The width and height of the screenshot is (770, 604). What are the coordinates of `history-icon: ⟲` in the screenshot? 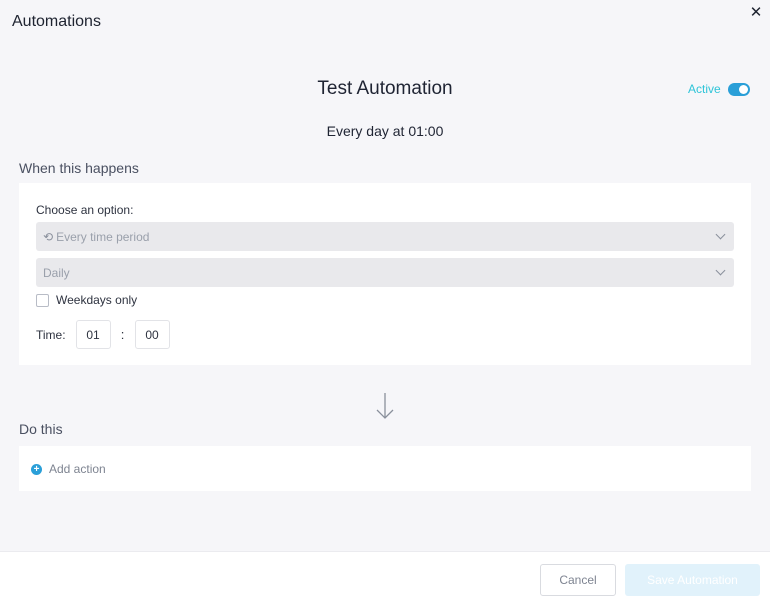 It's located at (48, 236).